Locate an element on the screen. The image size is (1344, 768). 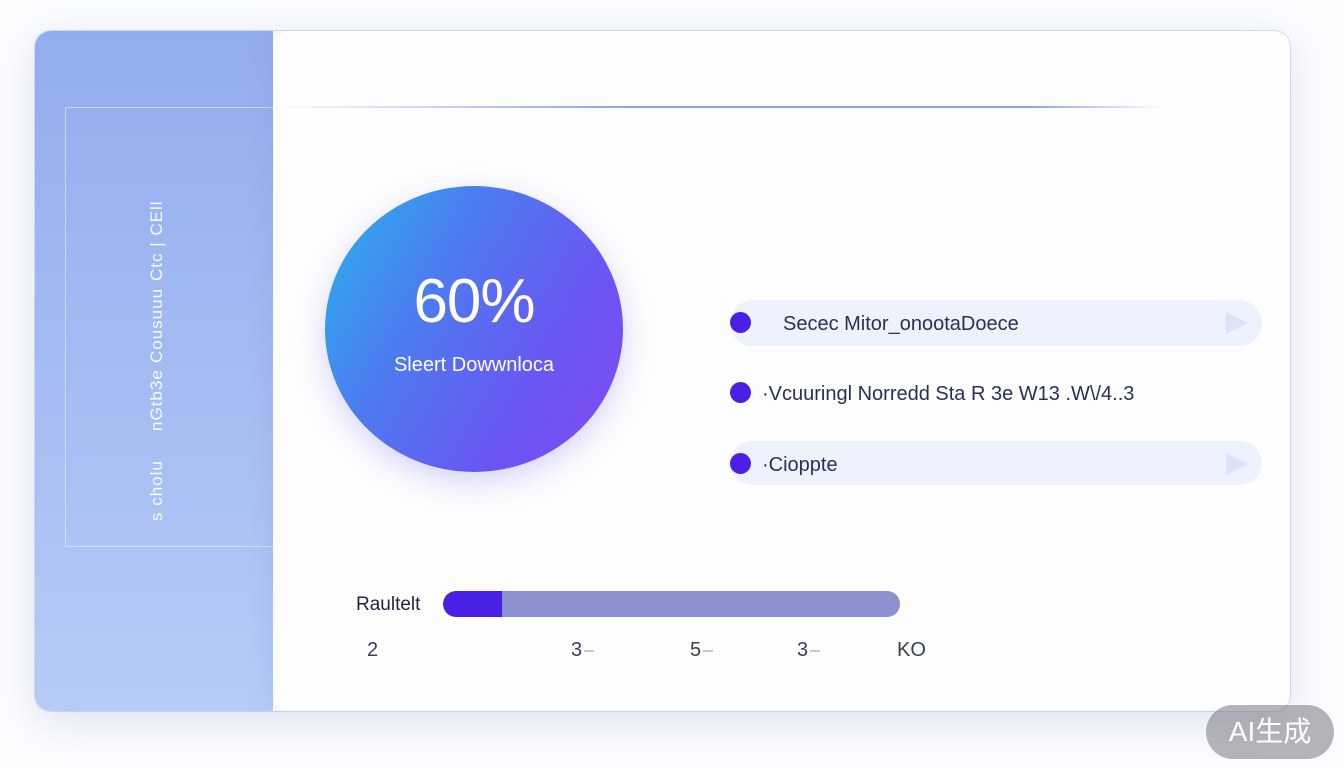
circle-label: Sleert Dowwnloca is located at coordinates (474, 365).